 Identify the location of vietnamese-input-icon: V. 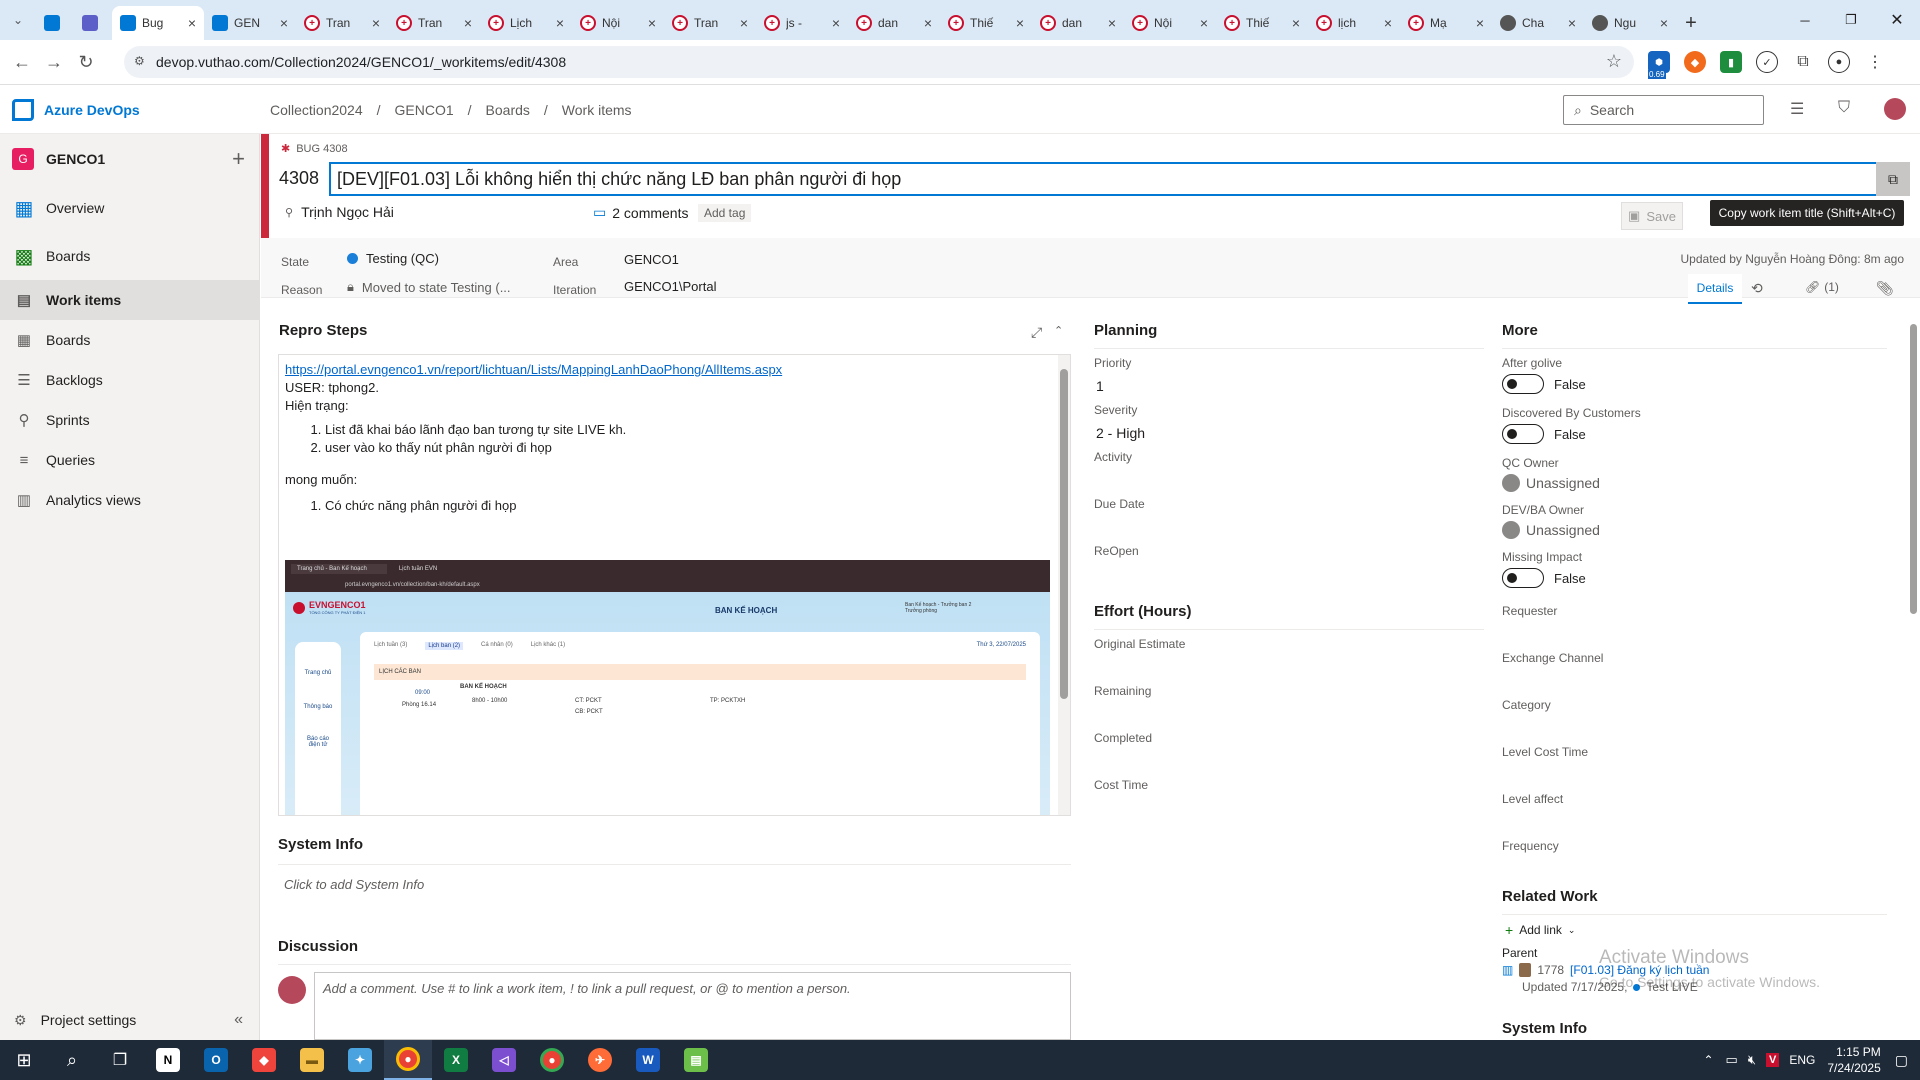
(1773, 1060).